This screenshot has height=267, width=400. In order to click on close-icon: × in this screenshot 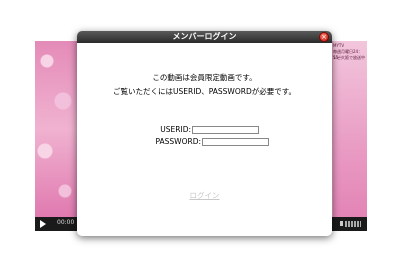, I will do `click(324, 37)`.